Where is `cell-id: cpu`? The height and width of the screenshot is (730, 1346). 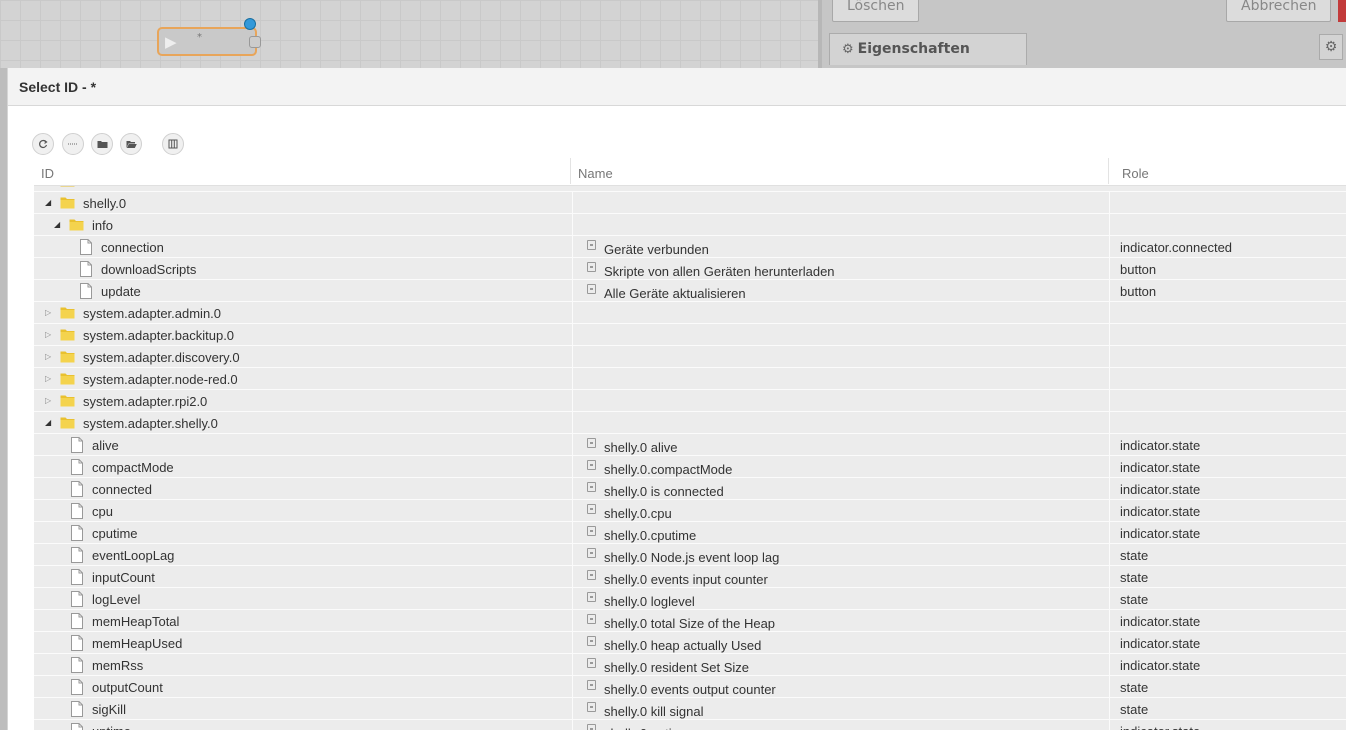
cell-id: cpu is located at coordinates (302, 511).